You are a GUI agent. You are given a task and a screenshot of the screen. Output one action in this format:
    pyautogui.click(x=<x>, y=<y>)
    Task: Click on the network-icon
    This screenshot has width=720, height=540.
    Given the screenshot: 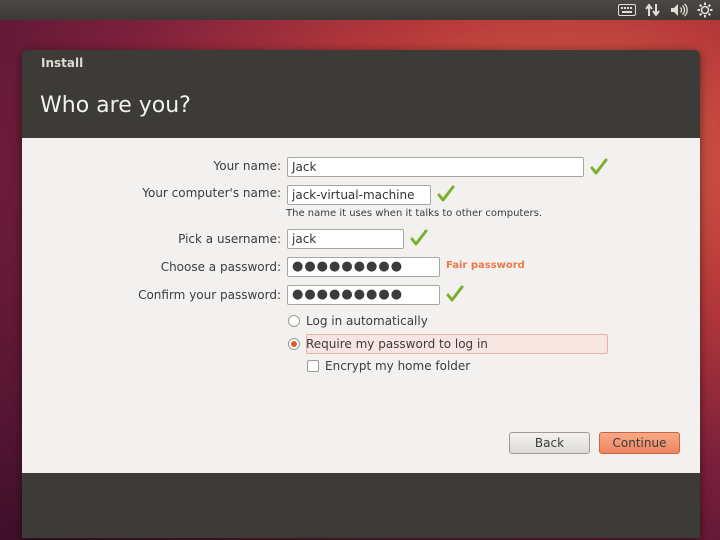 What is the action you would take?
    pyautogui.click(x=653, y=10)
    